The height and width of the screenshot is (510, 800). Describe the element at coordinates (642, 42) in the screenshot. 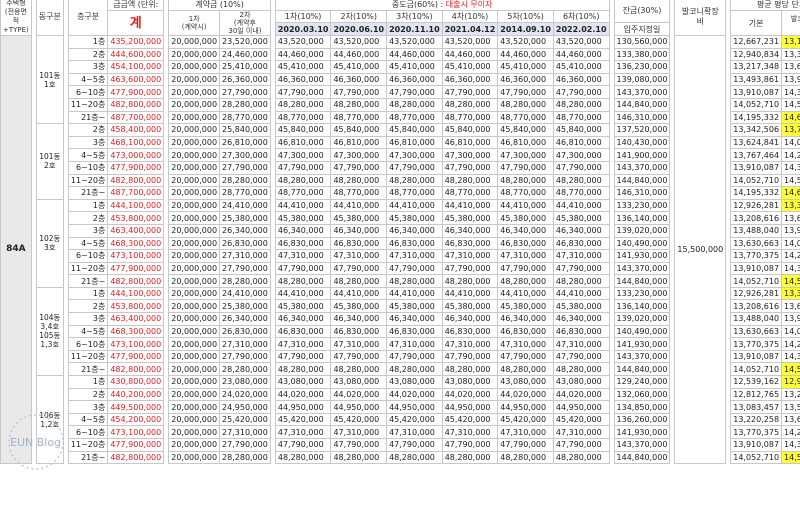

I see `balance-cell: 130,560,000` at that location.